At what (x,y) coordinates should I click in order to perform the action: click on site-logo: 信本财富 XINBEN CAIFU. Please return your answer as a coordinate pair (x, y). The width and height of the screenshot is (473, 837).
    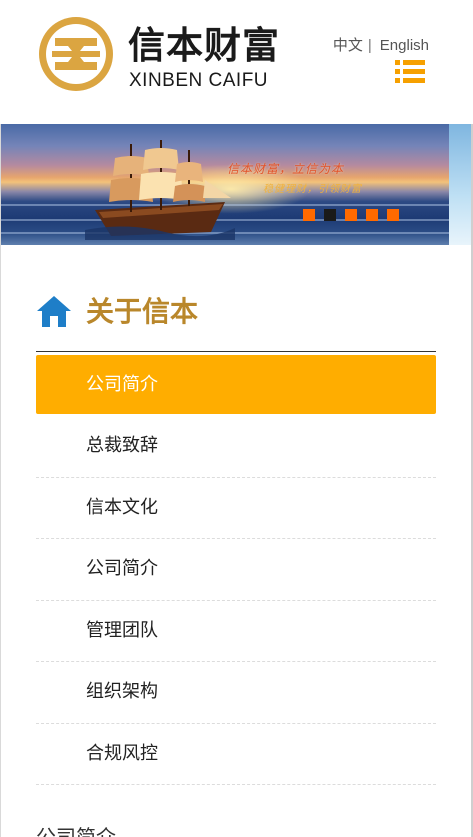
    Looking at the image, I should click on (161, 54).